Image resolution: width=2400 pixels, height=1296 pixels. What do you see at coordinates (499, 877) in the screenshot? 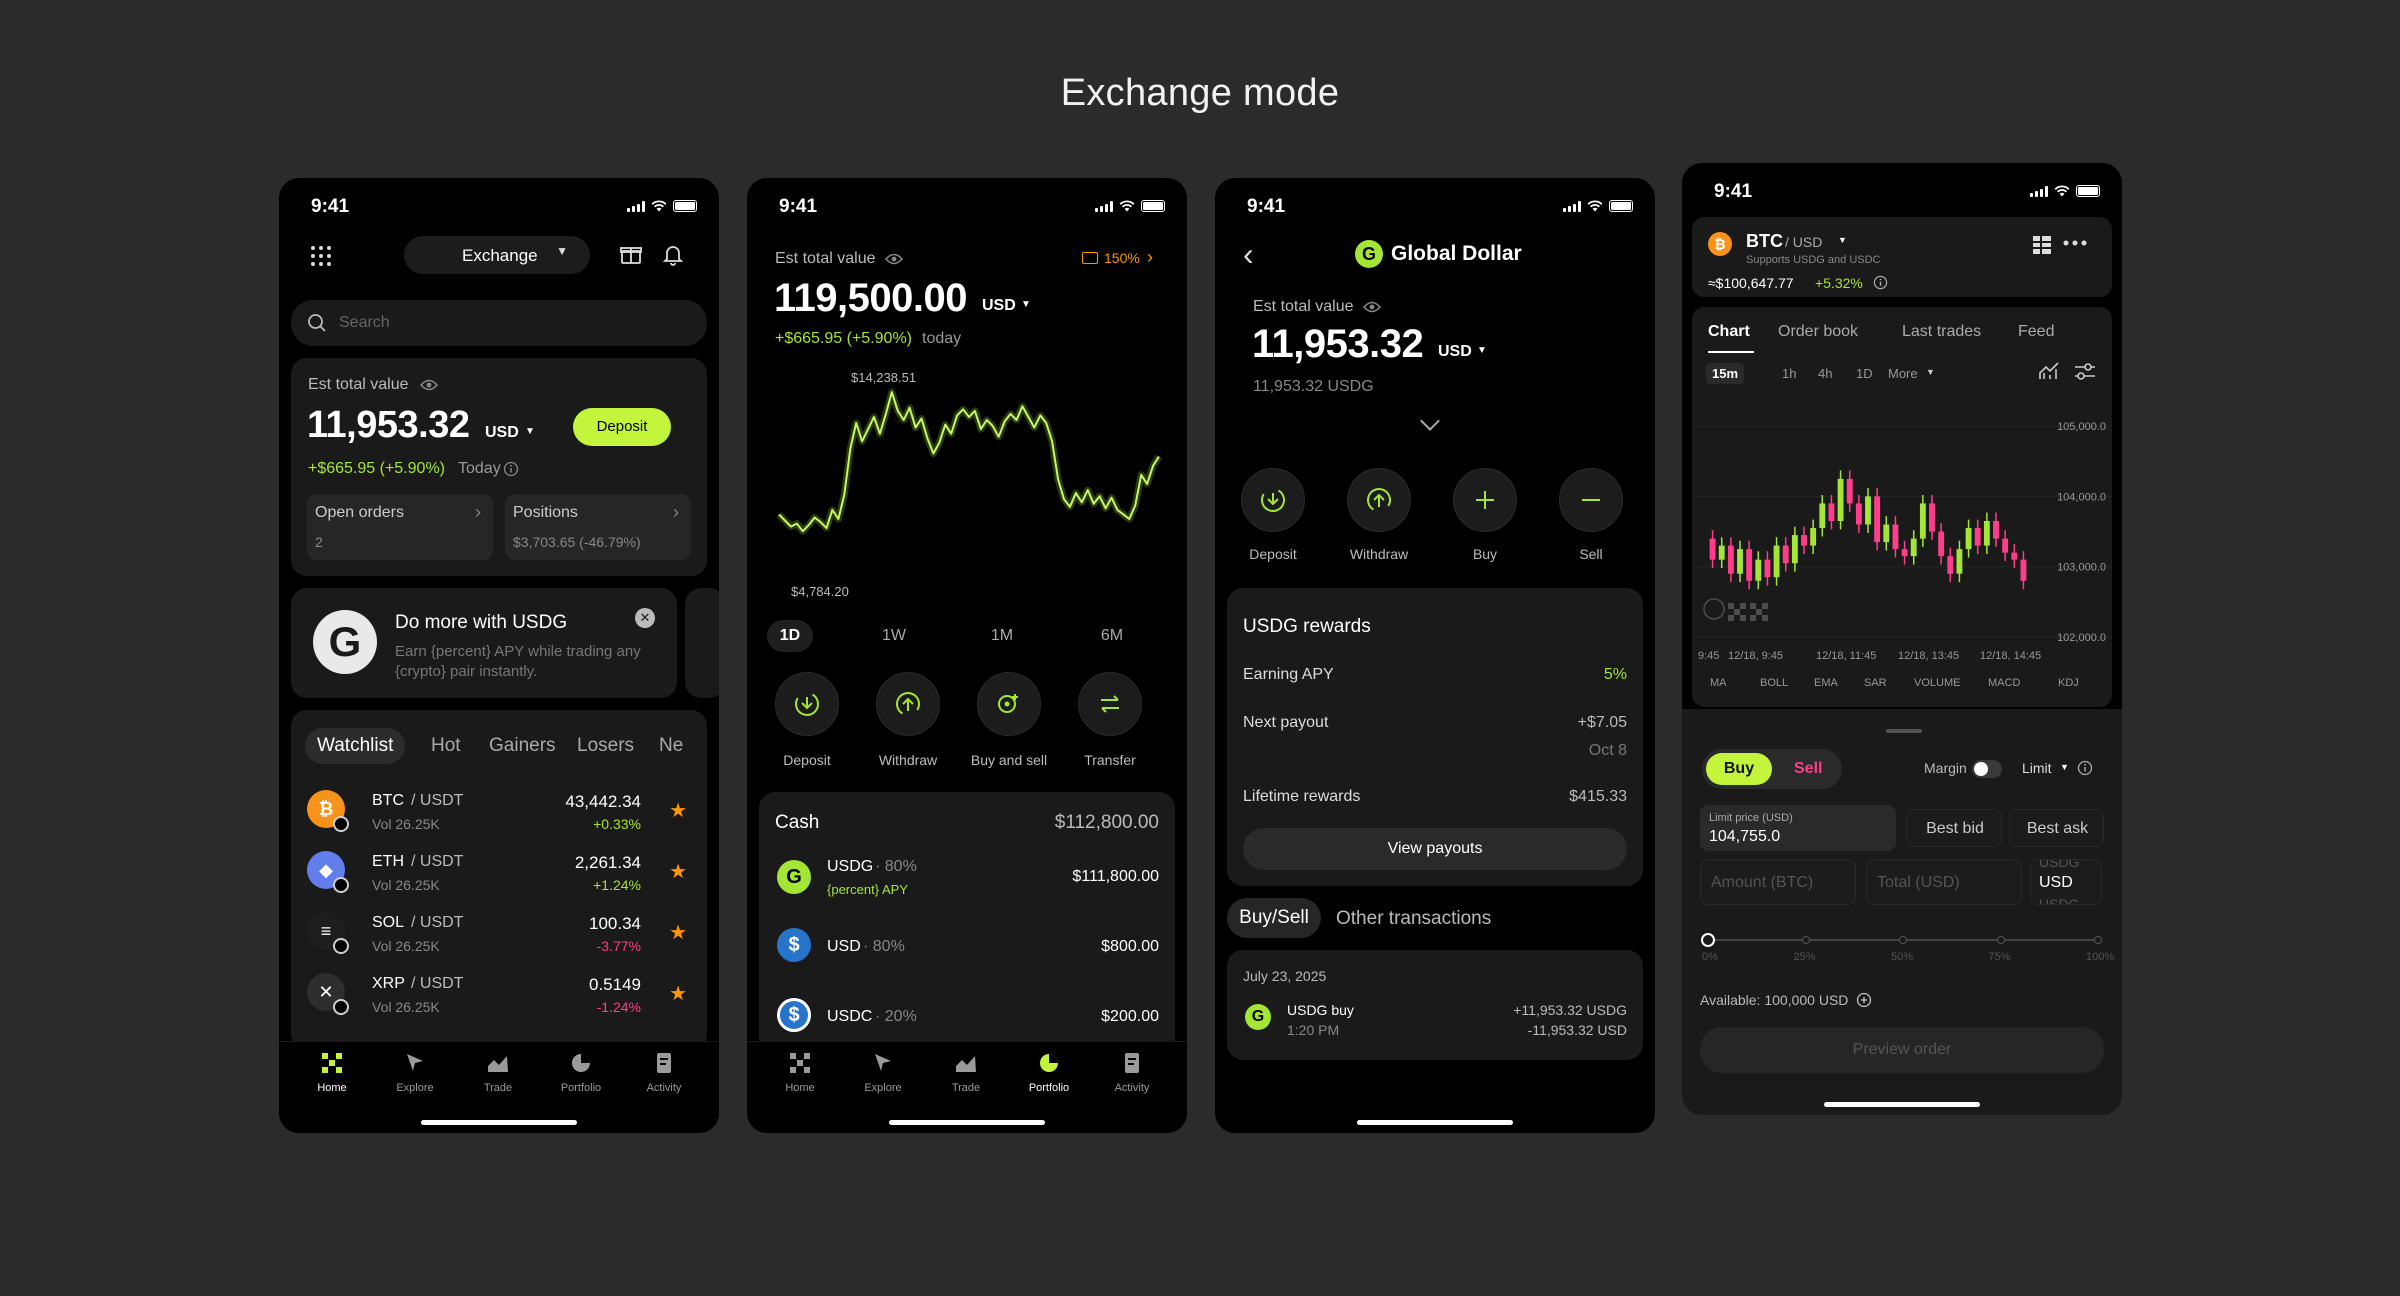
I see `watchlist-row: ◆ ETH / USDT Vol 26.25K 2,261.34 +1.24% ★` at bounding box center [499, 877].